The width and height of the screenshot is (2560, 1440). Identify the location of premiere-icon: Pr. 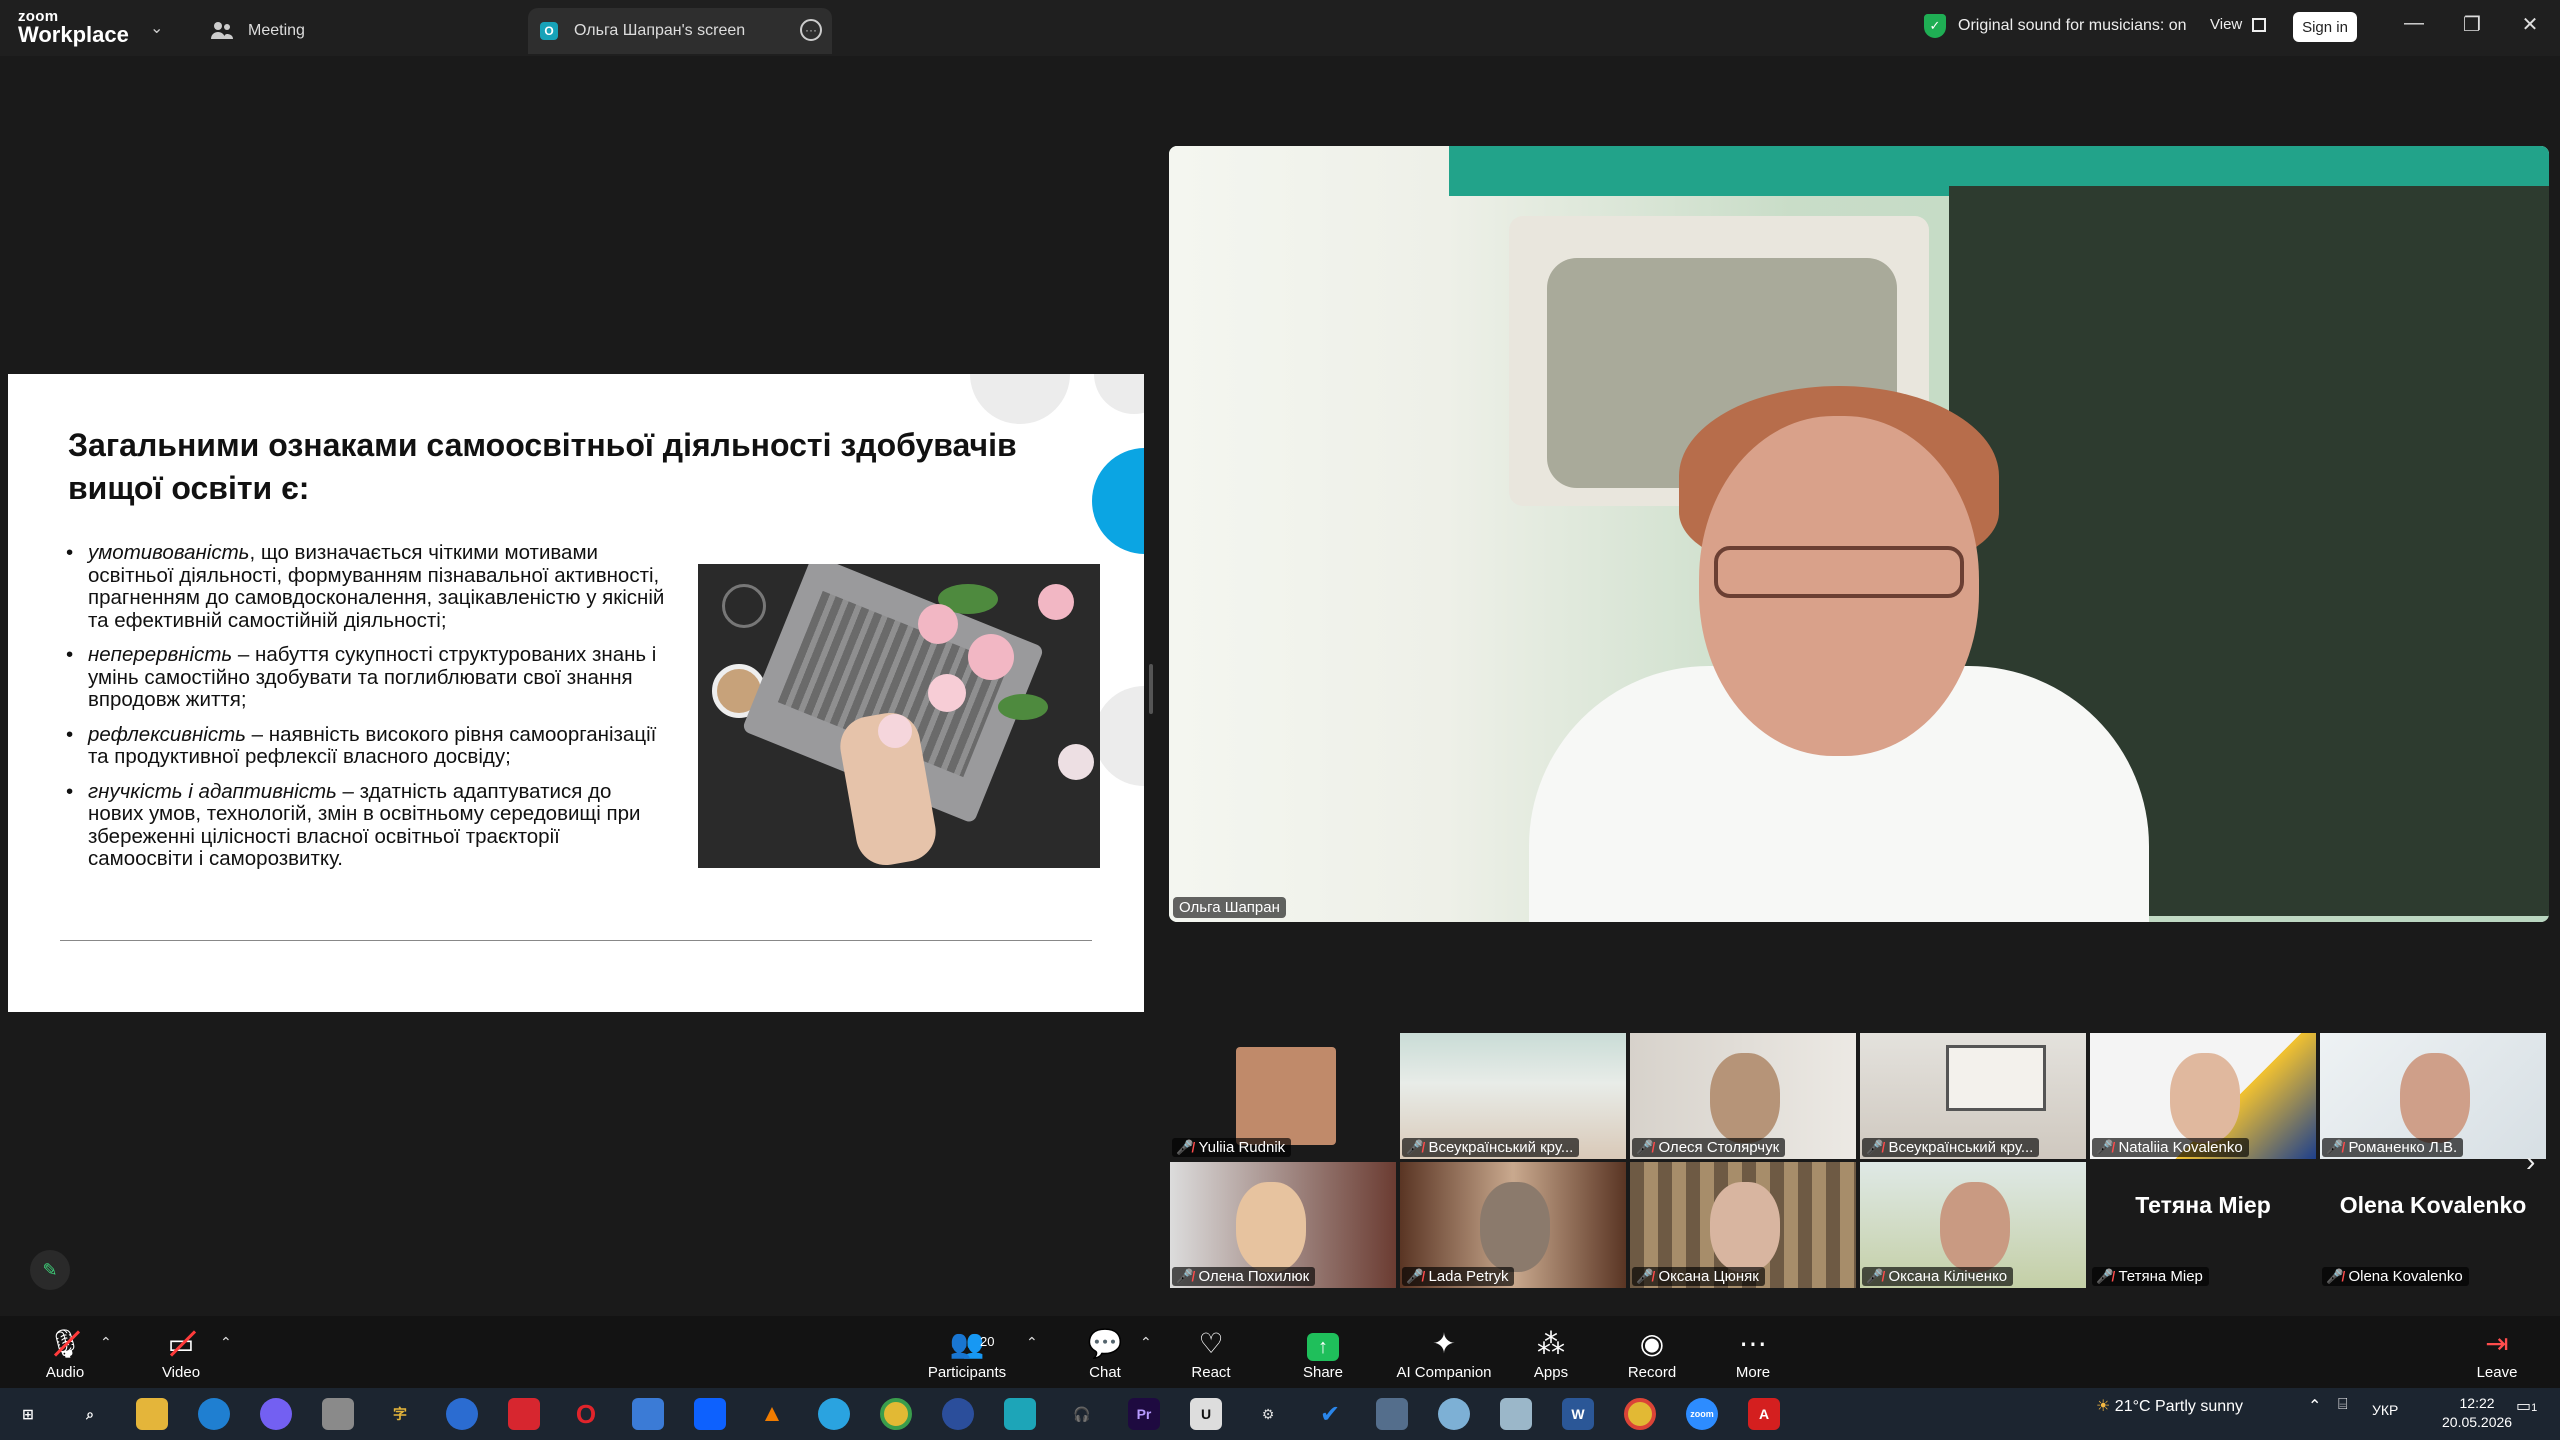
(1144, 1414).